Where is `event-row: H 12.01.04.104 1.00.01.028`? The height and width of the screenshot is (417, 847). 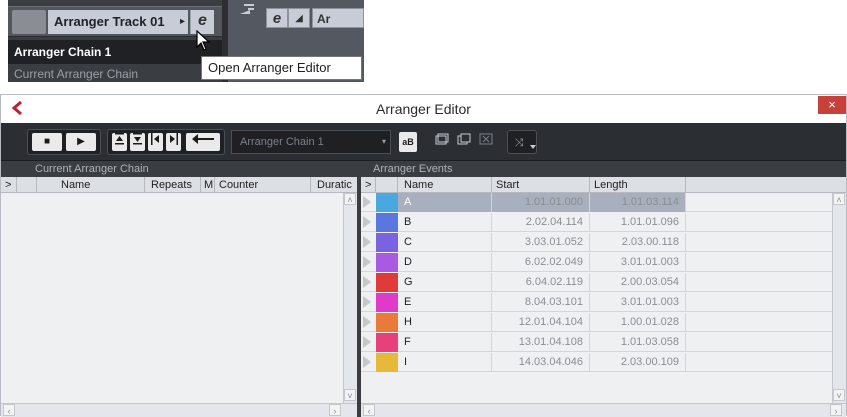 event-row: H 12.01.04.104 1.00.01.028 is located at coordinates (596, 322).